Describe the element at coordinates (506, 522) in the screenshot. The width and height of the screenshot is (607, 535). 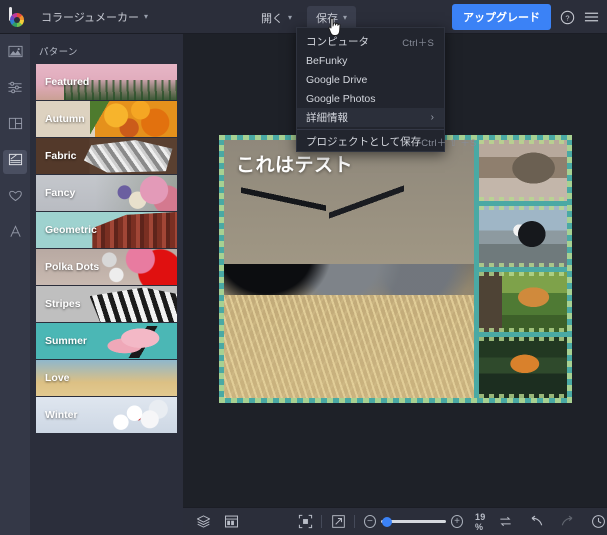
I see `swap-arrows-icon` at that location.